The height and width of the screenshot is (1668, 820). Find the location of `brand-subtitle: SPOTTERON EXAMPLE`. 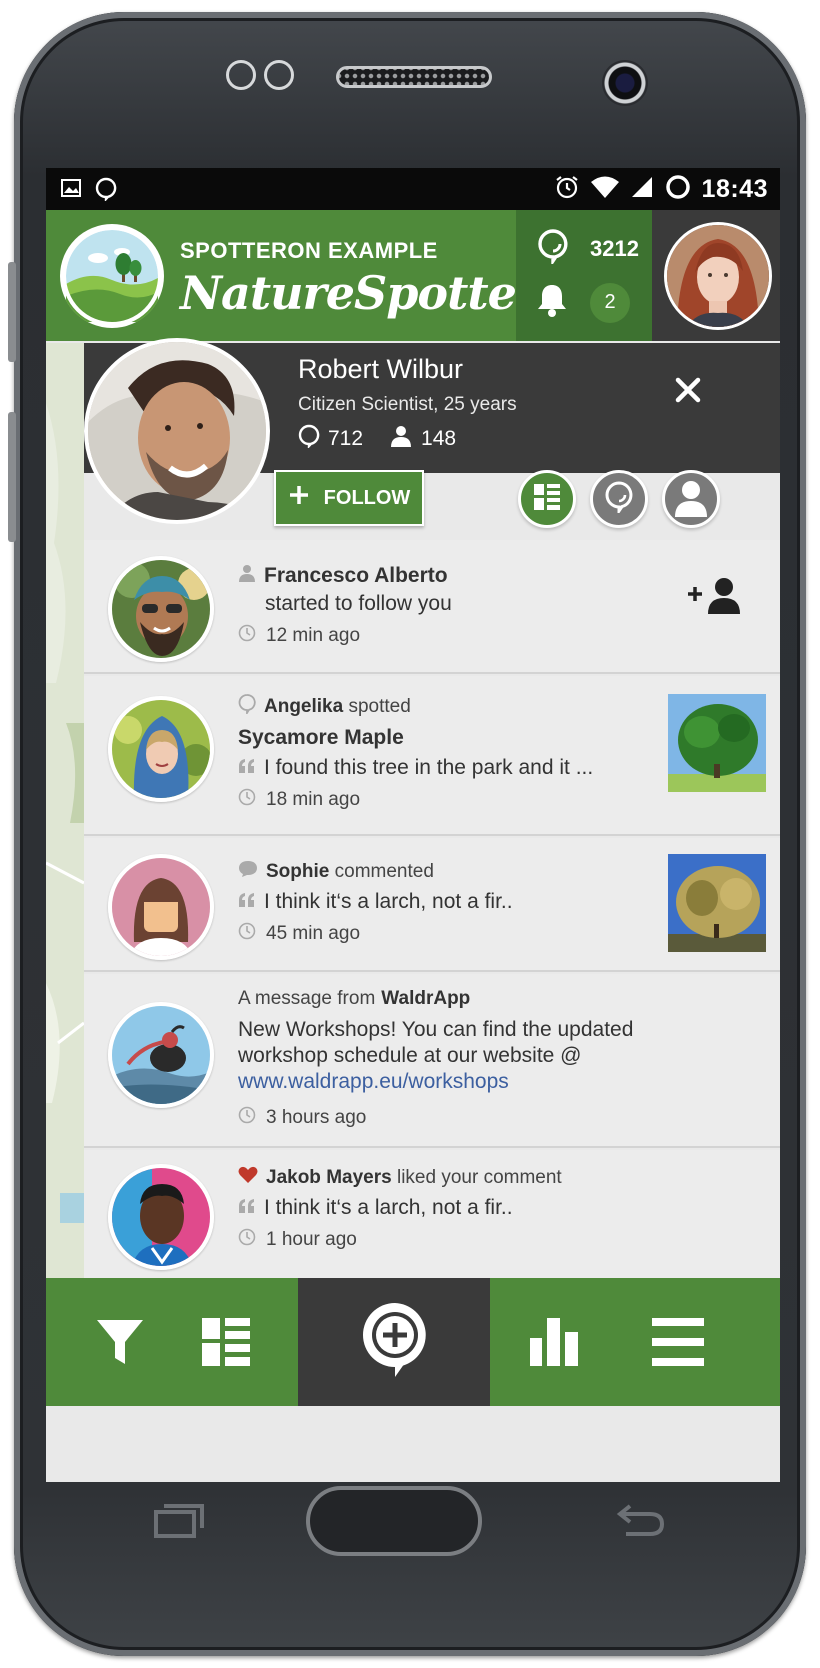

brand-subtitle: SPOTTERON EXAMPLE is located at coordinates (309, 250).